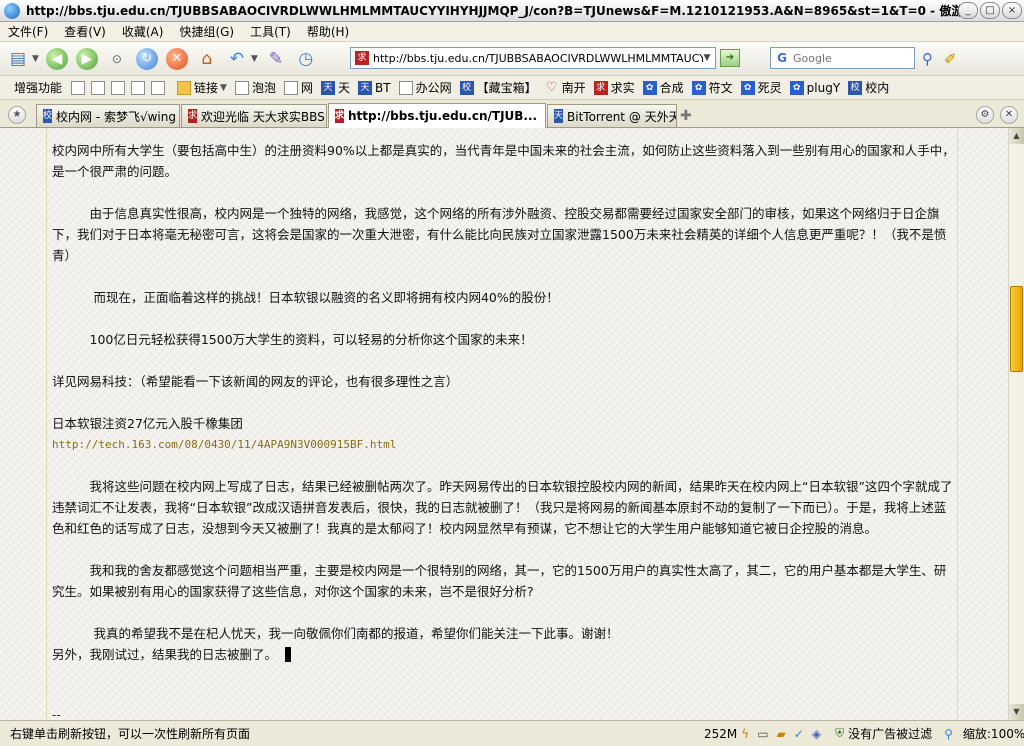  Describe the element at coordinates (840, 733) in the screenshot. I see `shield-icon: ⛨` at that location.